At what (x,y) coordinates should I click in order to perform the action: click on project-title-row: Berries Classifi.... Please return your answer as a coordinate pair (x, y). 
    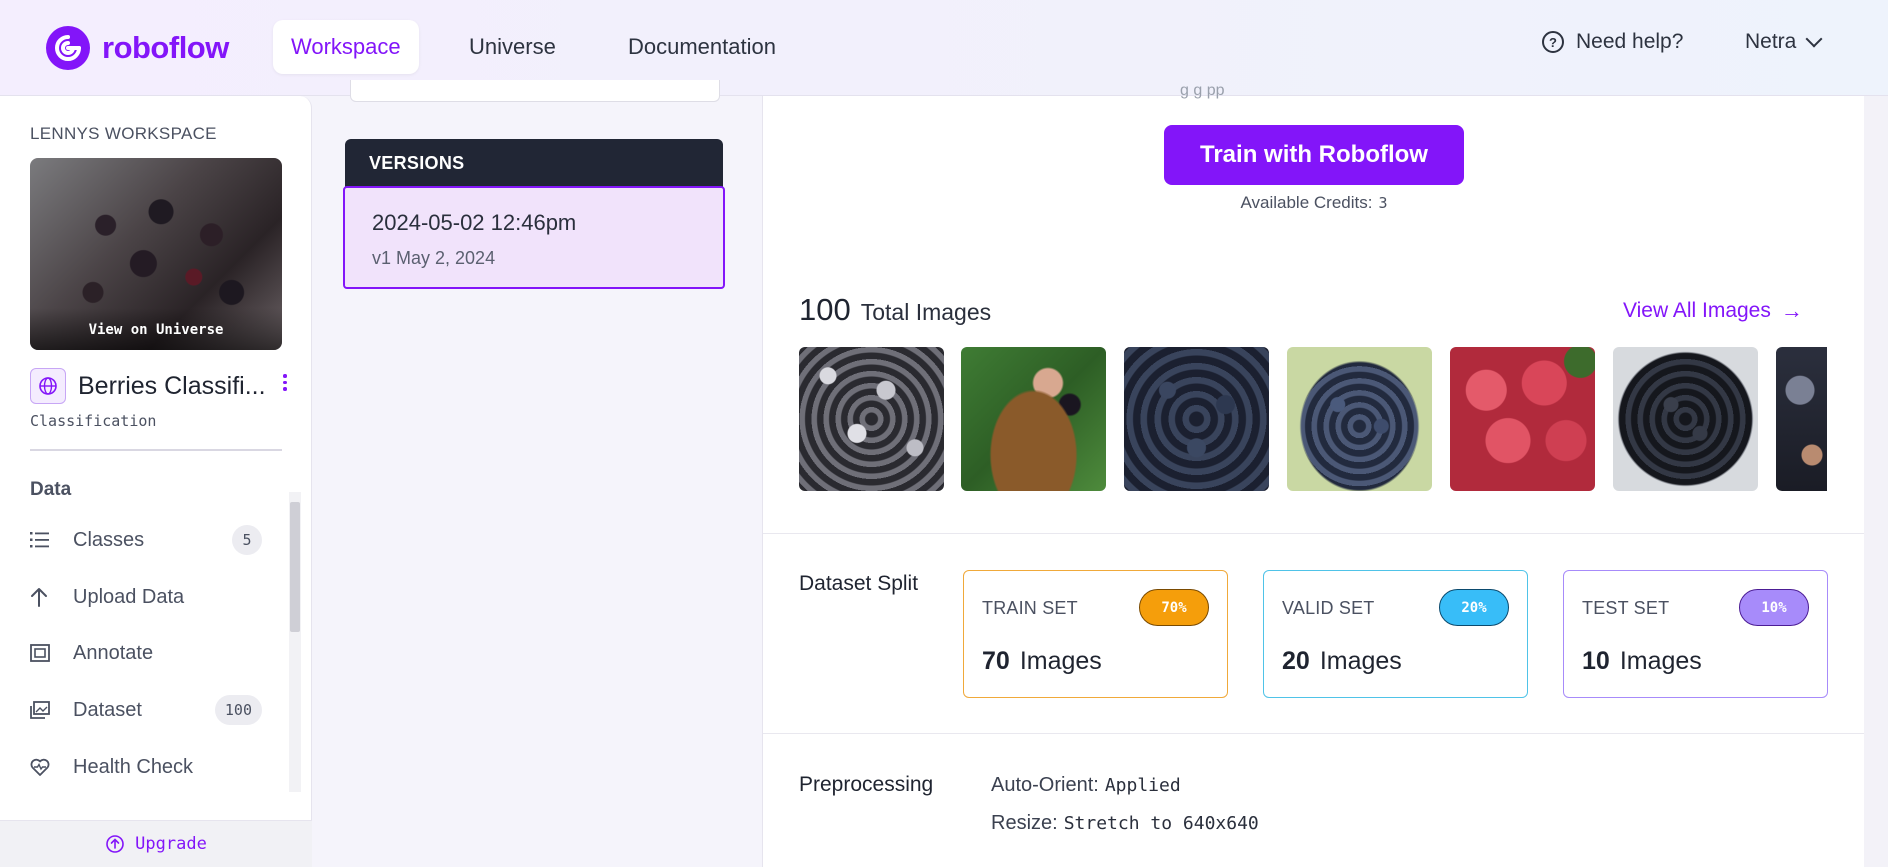
    Looking at the image, I should click on (148, 386).